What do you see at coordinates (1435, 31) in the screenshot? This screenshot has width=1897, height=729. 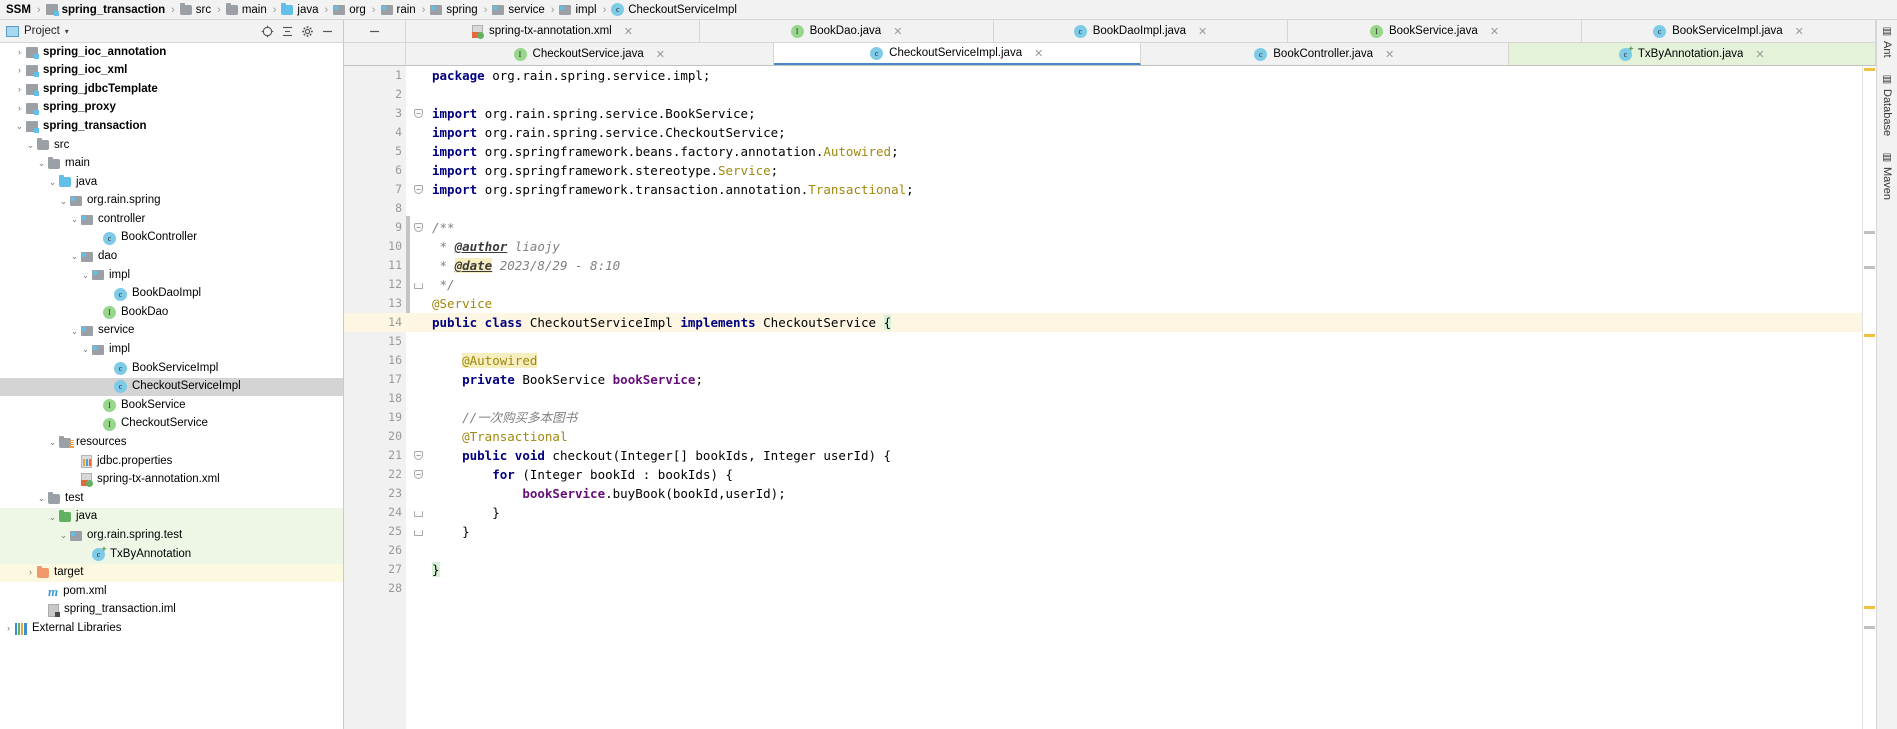 I see `editor-tab-bookservice-java: I BookService.java ✕` at bounding box center [1435, 31].